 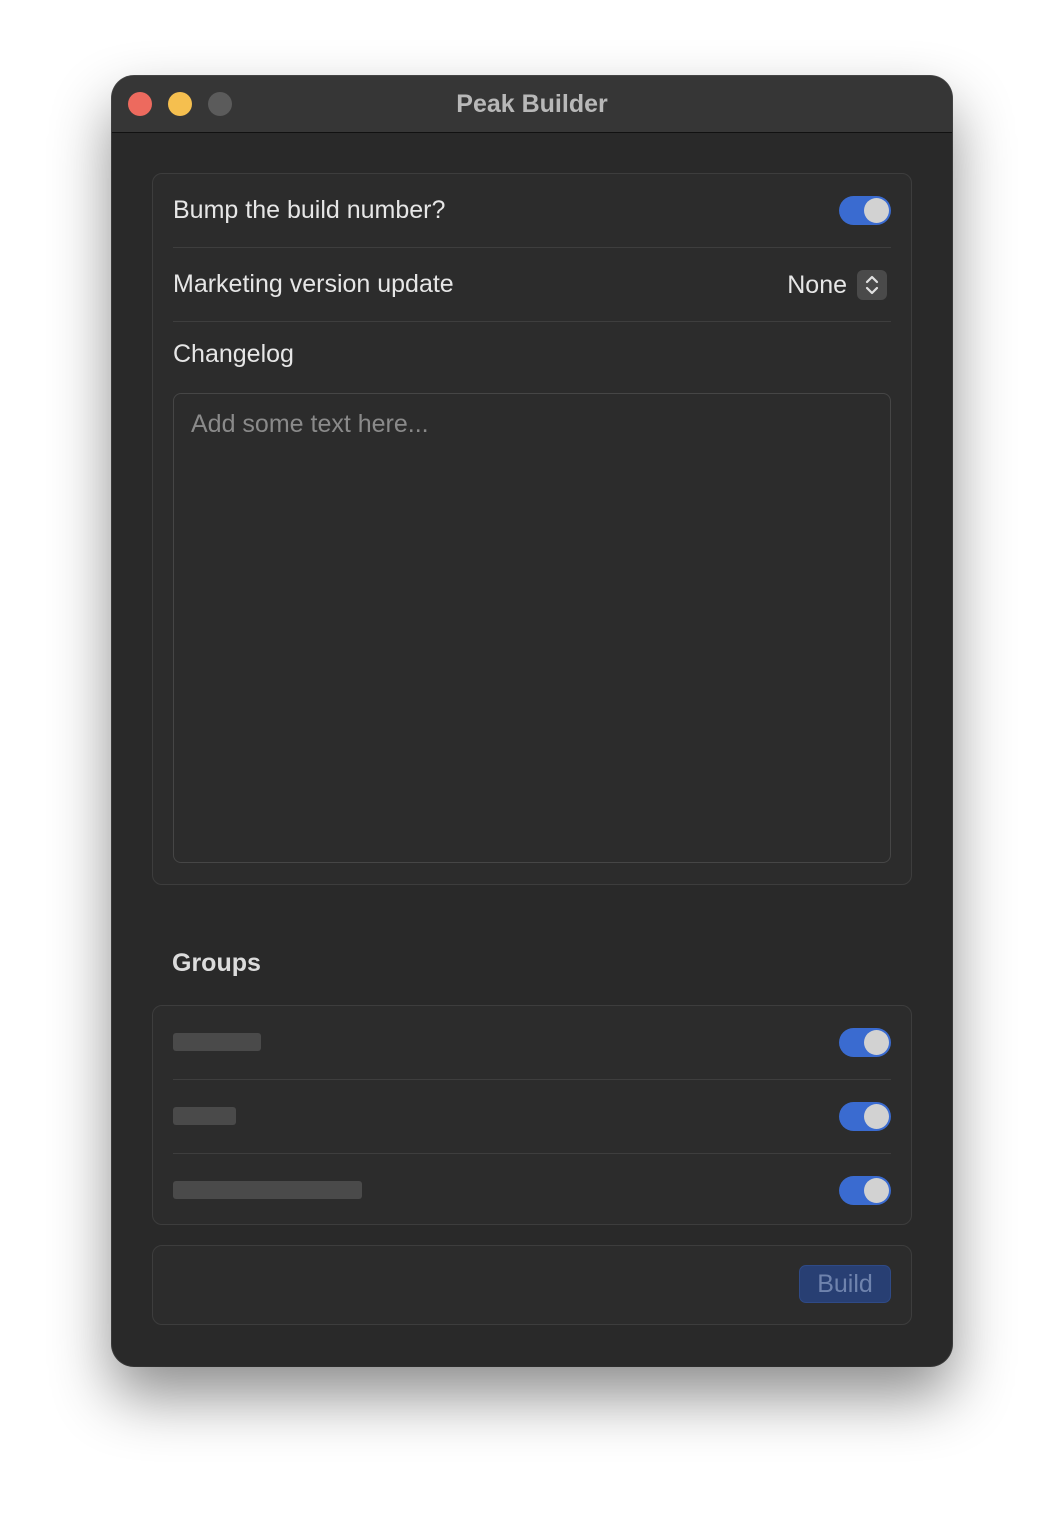 What do you see at coordinates (313, 284) in the screenshot?
I see `marketing-version-label: Marketing version update` at bounding box center [313, 284].